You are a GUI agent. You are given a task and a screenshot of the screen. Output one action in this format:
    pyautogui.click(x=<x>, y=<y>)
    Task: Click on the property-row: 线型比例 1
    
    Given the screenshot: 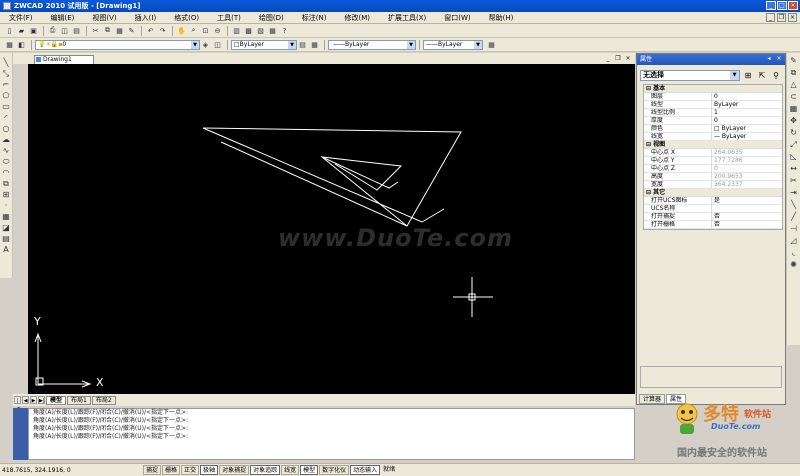 What is the action you would take?
    pyautogui.click(x=713, y=113)
    